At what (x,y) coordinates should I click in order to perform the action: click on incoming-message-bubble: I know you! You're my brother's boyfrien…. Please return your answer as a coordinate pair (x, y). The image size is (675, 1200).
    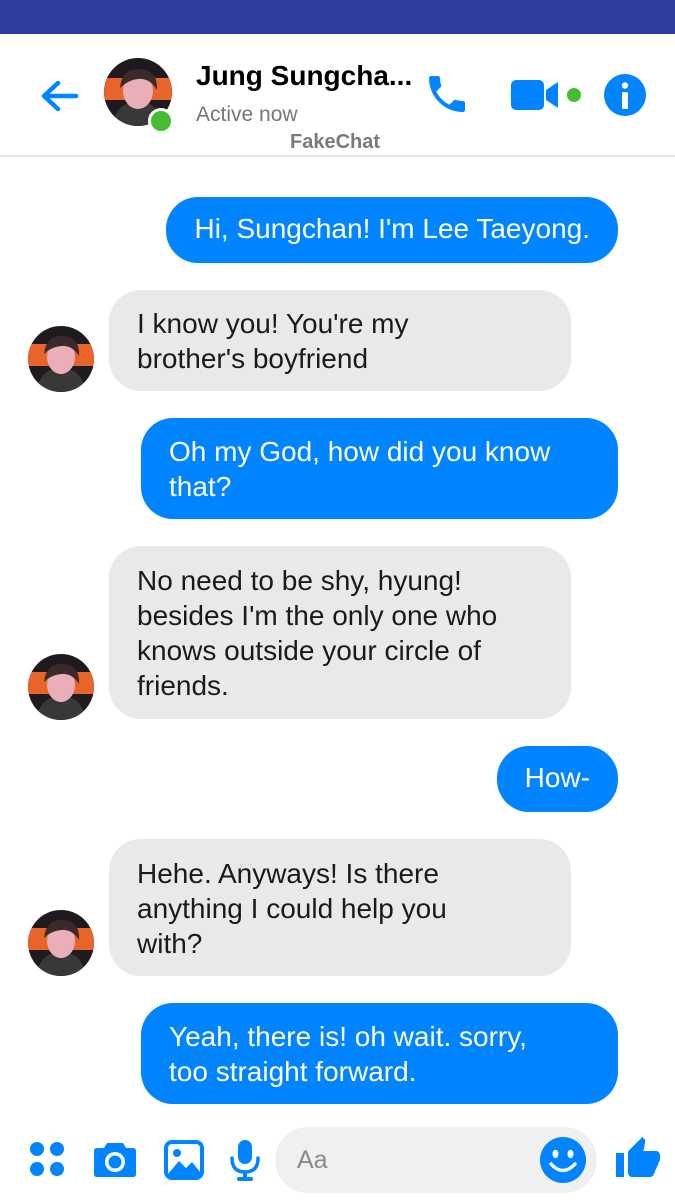
    Looking at the image, I should click on (340, 340).